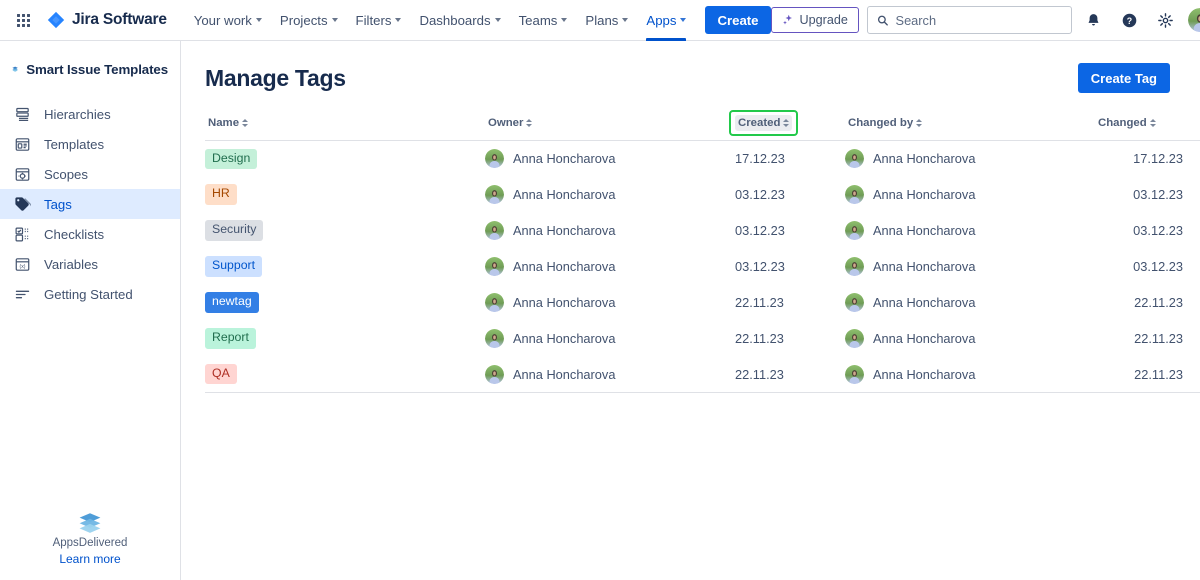 The height and width of the screenshot is (580, 1200). What do you see at coordinates (228, 123) in the screenshot?
I see `sort-name-control: Name` at bounding box center [228, 123].